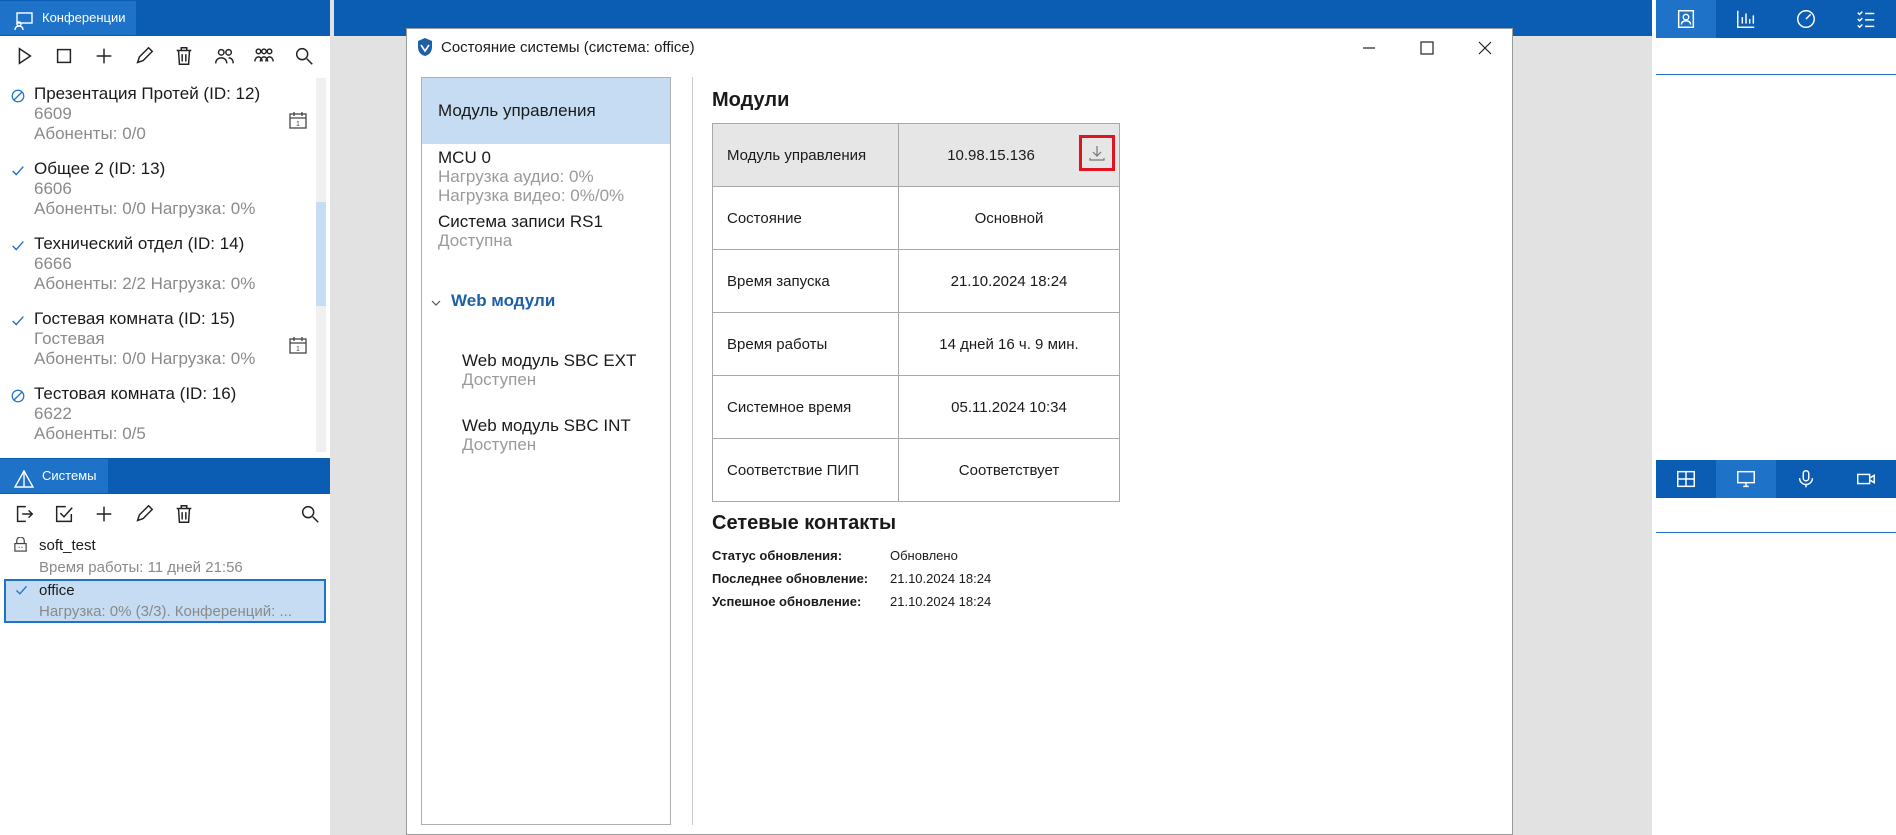  I want to click on systems-toolbar, so click(167, 514).